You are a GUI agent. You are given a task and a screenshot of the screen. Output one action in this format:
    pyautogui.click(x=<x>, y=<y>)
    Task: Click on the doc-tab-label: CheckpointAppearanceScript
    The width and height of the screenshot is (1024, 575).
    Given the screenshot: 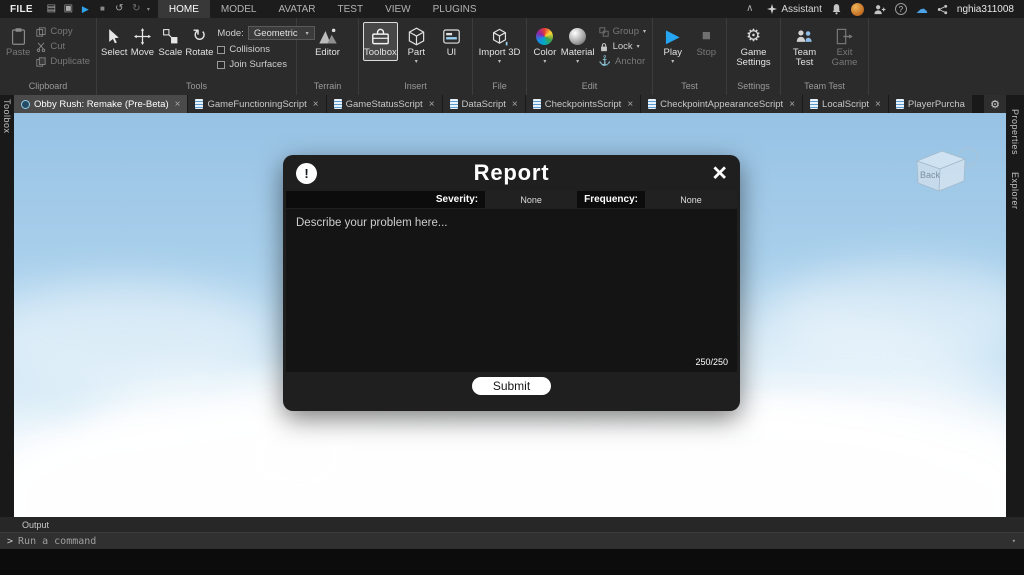 What is the action you would take?
    pyautogui.click(x=722, y=104)
    